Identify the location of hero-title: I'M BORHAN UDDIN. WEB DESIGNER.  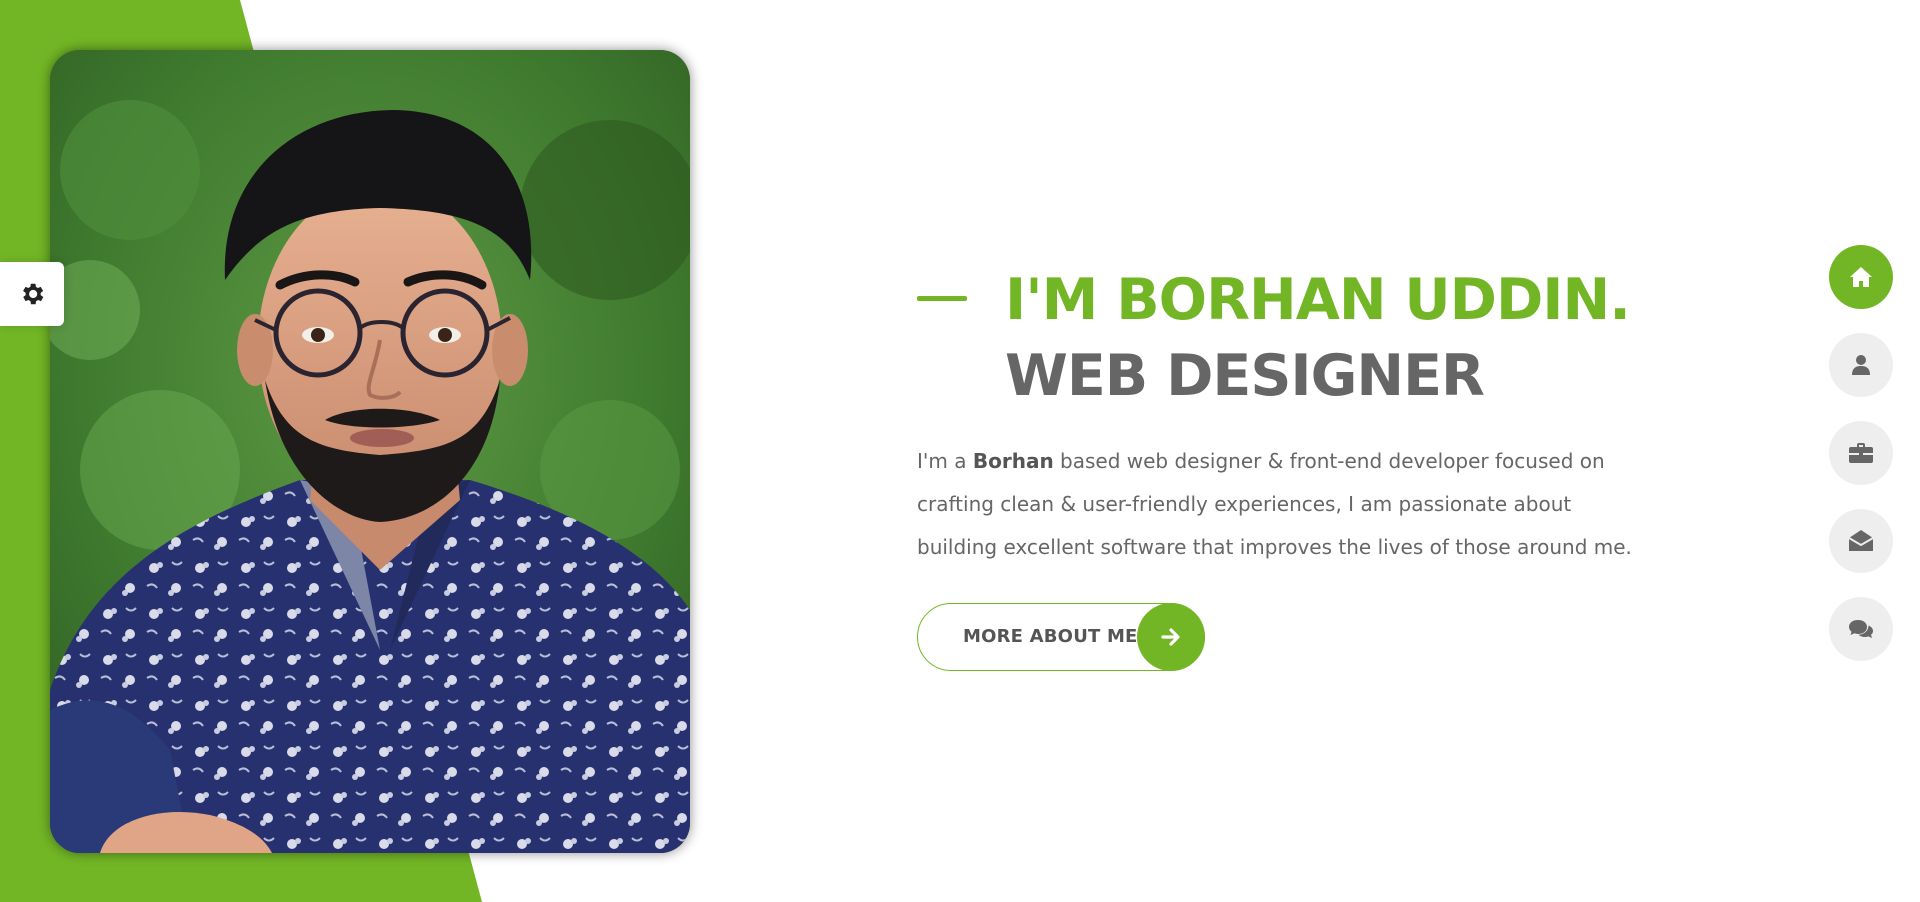
(1321, 338).